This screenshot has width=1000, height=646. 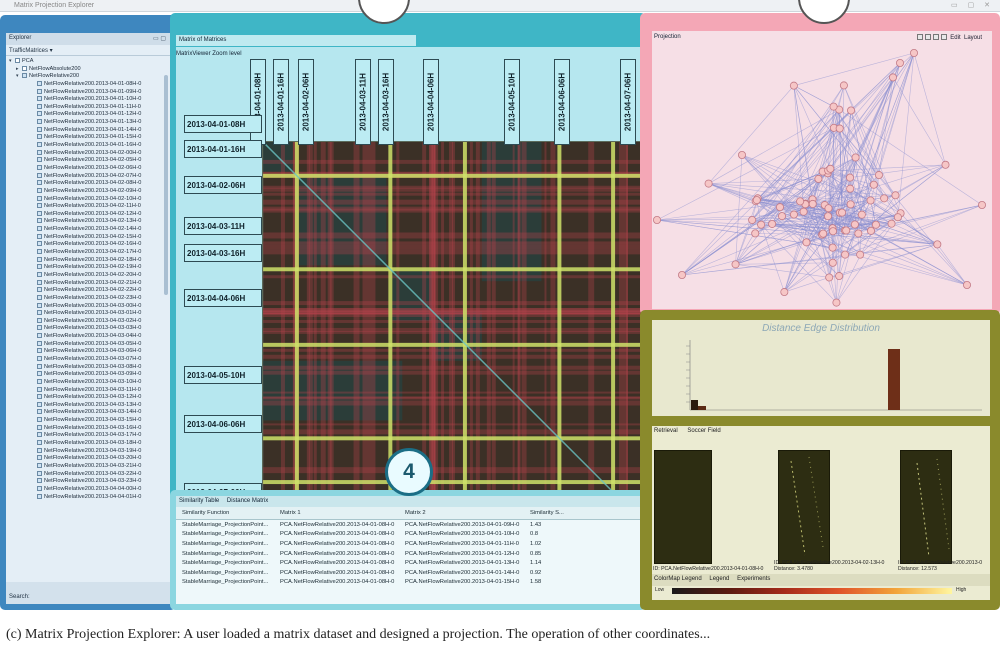 I want to click on tree-item: NetFlowRelative200.2013-04-03-06H-0, so click(x=88, y=352).